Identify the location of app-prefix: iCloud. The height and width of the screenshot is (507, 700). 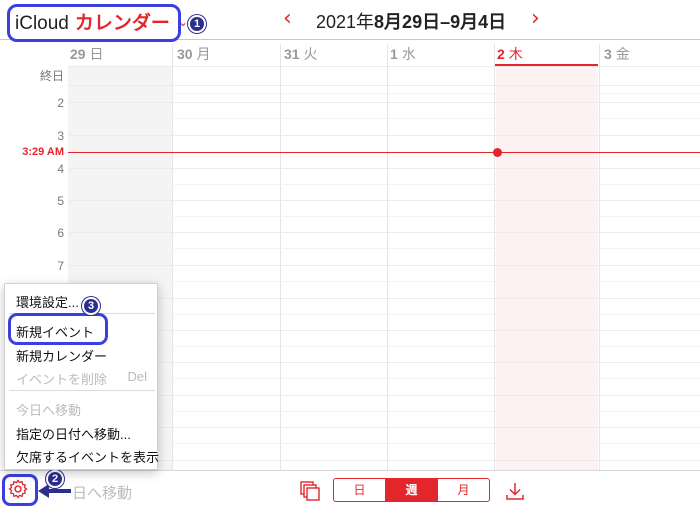
(42, 23).